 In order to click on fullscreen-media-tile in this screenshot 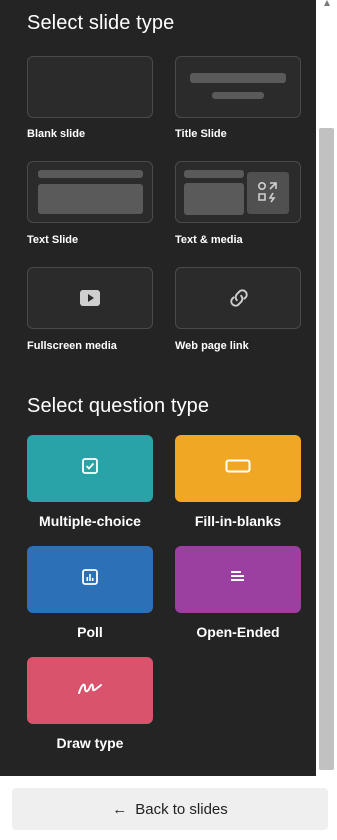, I will do `click(90, 298)`.